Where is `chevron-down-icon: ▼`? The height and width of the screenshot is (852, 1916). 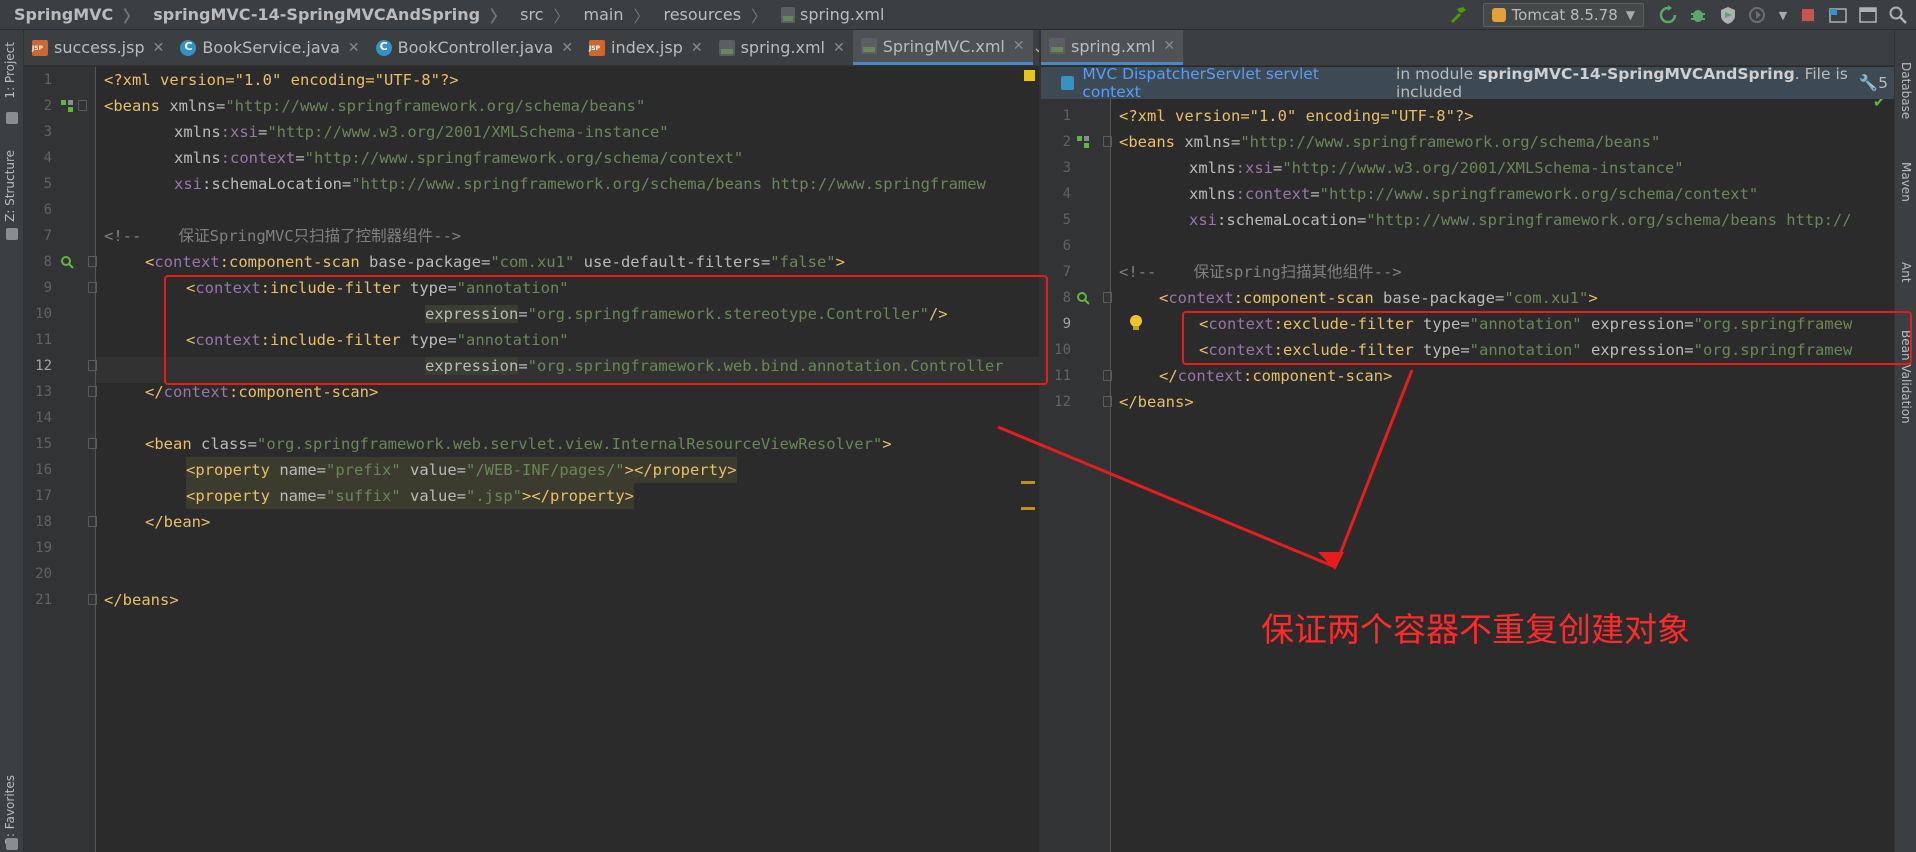 chevron-down-icon: ▼ is located at coordinates (1630, 15).